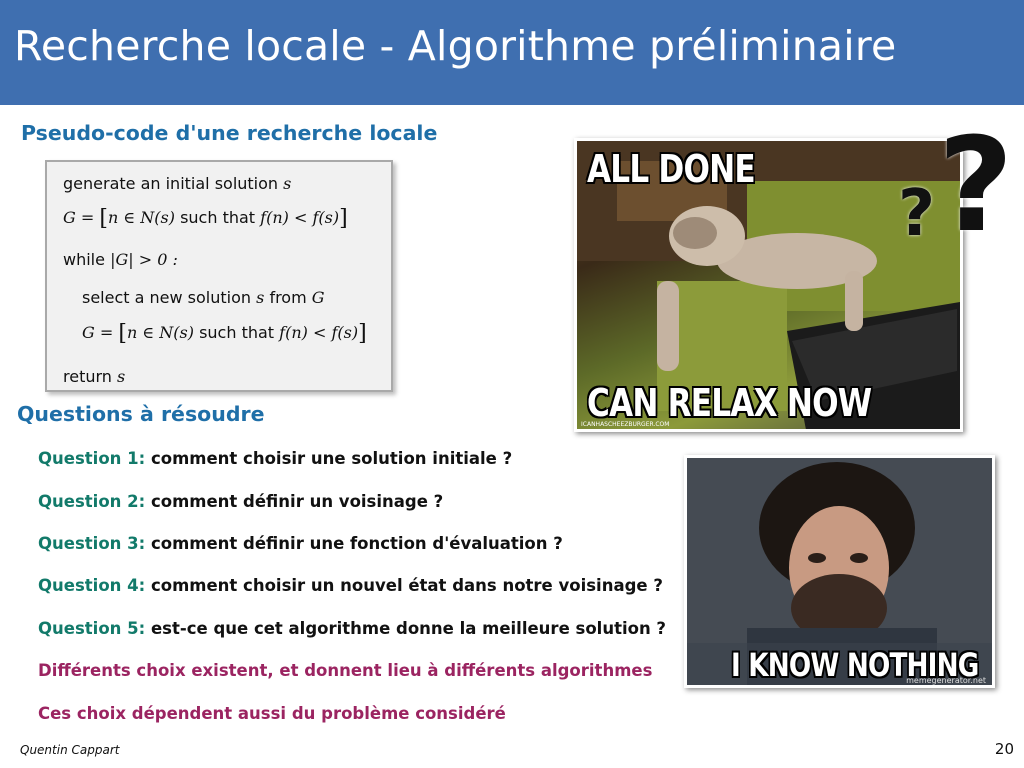  Describe the element at coordinates (671, 169) in the screenshot. I see `meme-top-caption: ALL DONE` at that location.